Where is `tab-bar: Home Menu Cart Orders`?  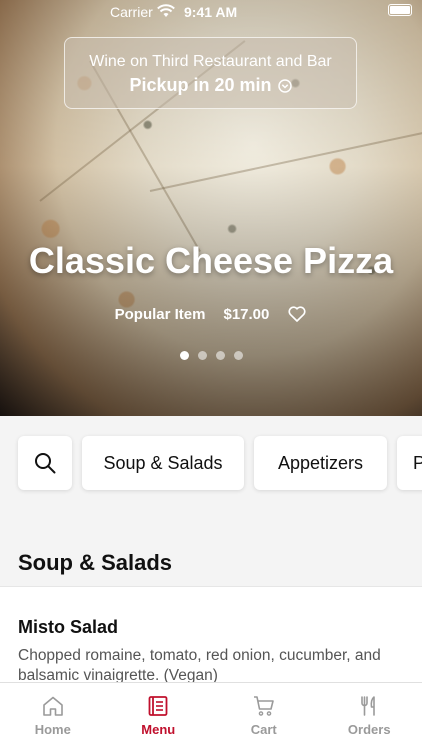
tab-bar: Home Menu Cart Orders is located at coordinates (211, 716).